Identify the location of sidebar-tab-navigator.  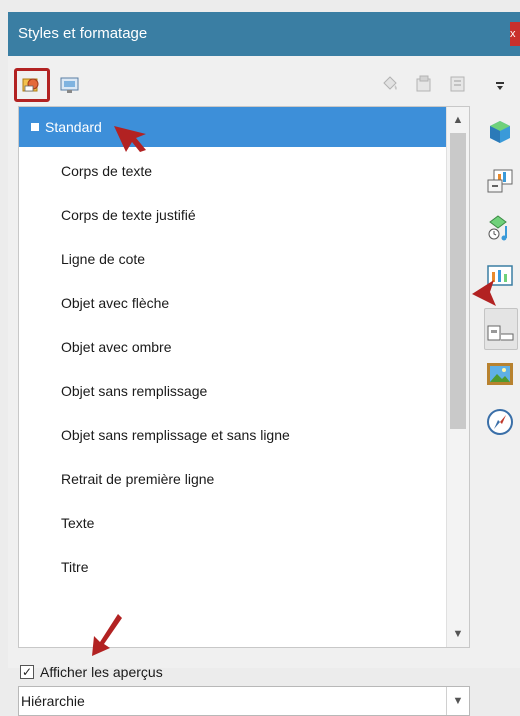
(500, 422).